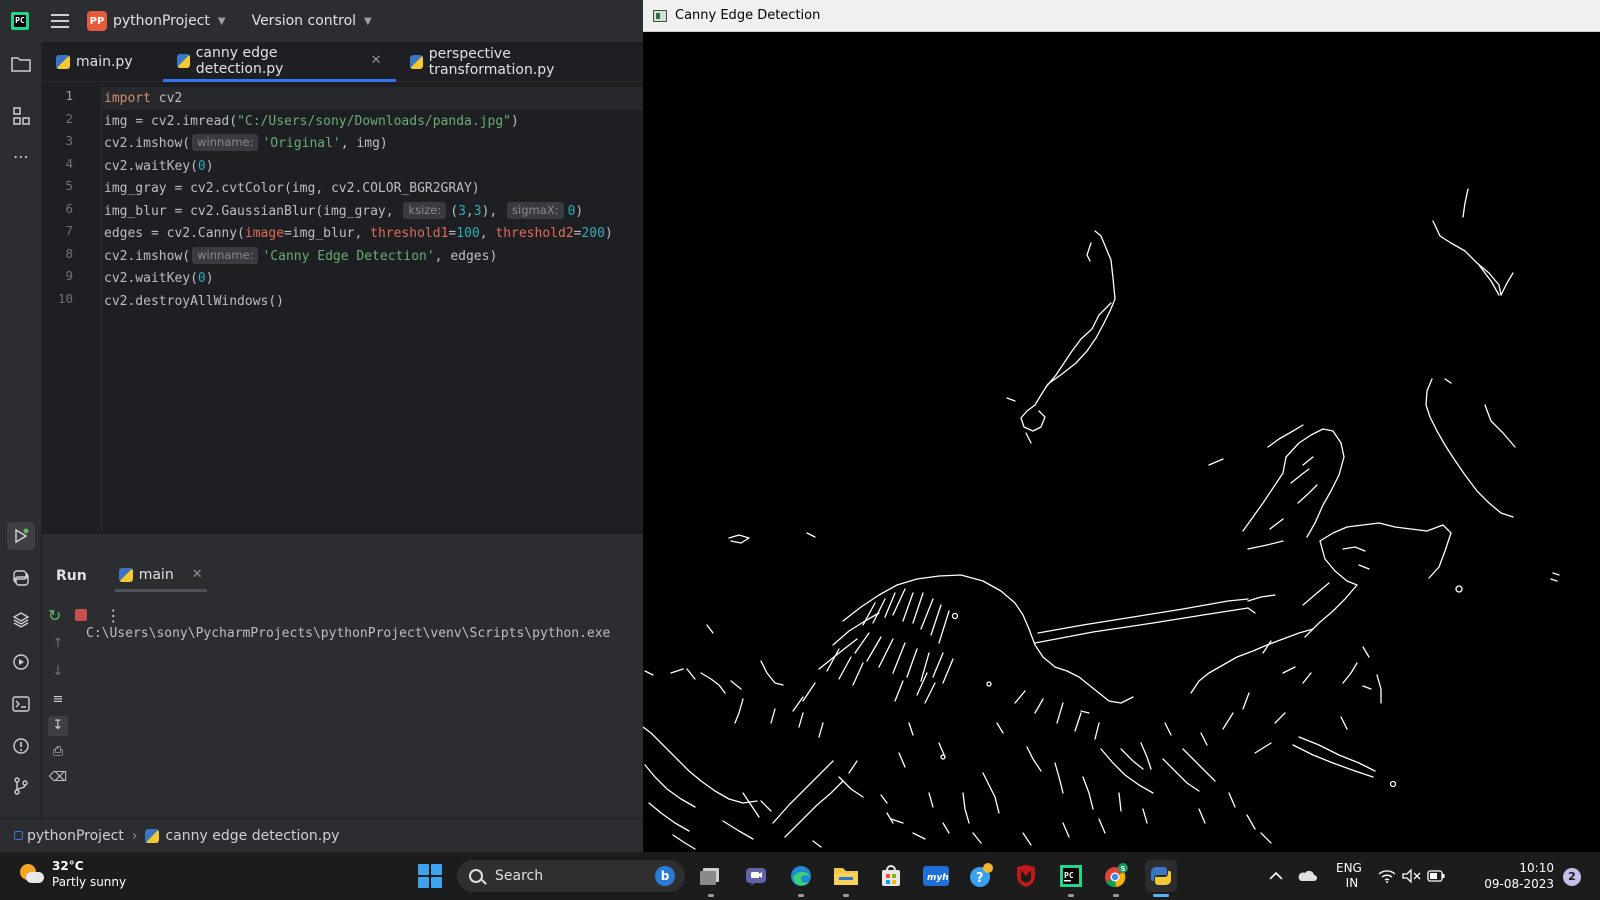 The height and width of the screenshot is (900, 1600). Describe the element at coordinates (147, 143) in the screenshot. I see `code-text: cv2.imshow(` at that location.